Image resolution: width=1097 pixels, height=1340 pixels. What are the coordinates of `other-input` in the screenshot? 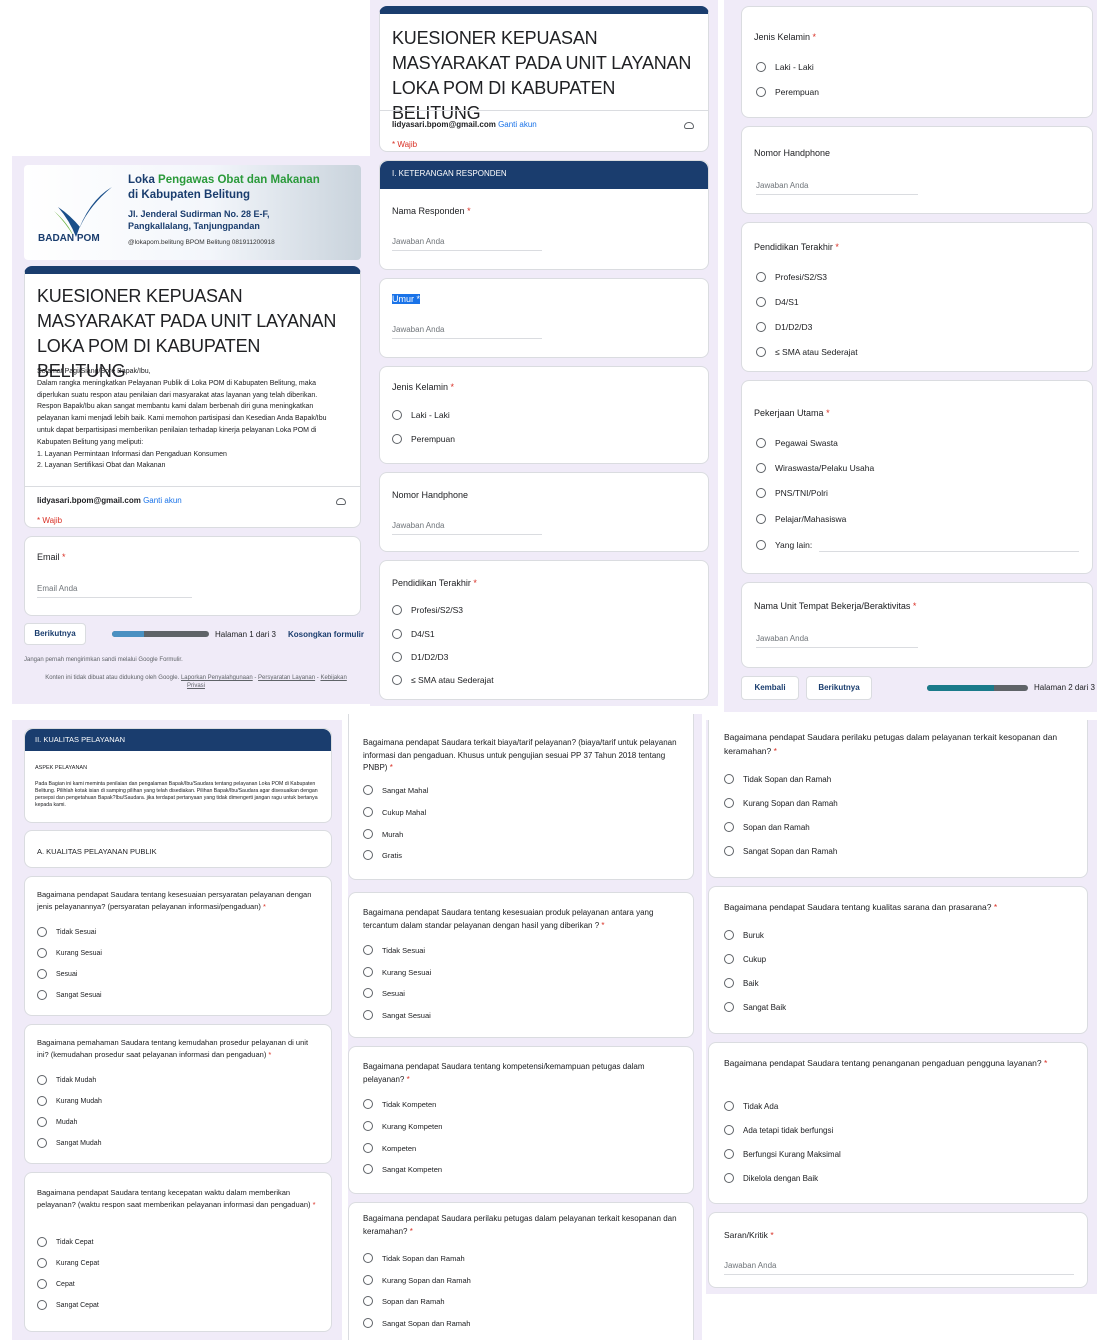 It's located at (949, 551).